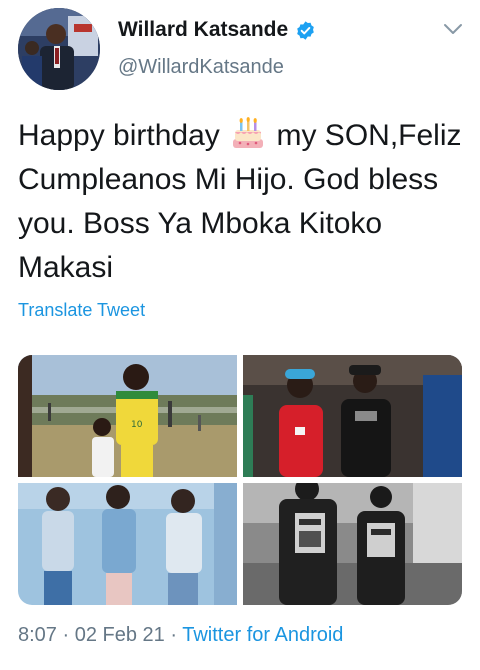  I want to click on photo-children-group, so click(127, 544).